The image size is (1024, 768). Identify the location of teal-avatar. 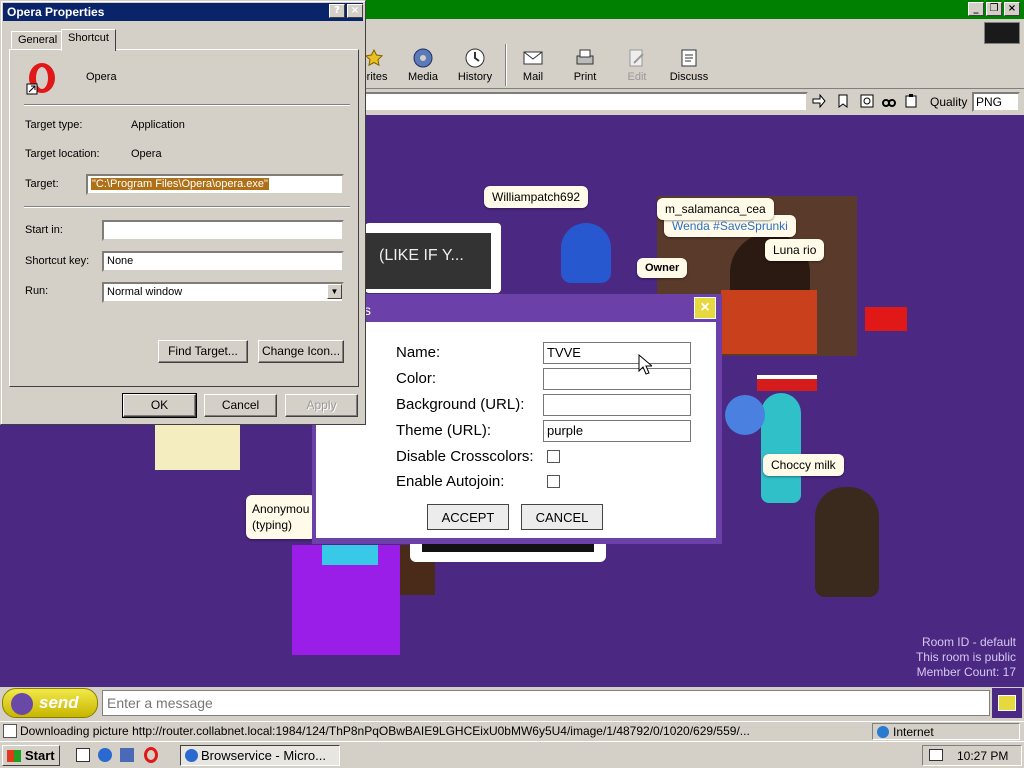
(781, 448).